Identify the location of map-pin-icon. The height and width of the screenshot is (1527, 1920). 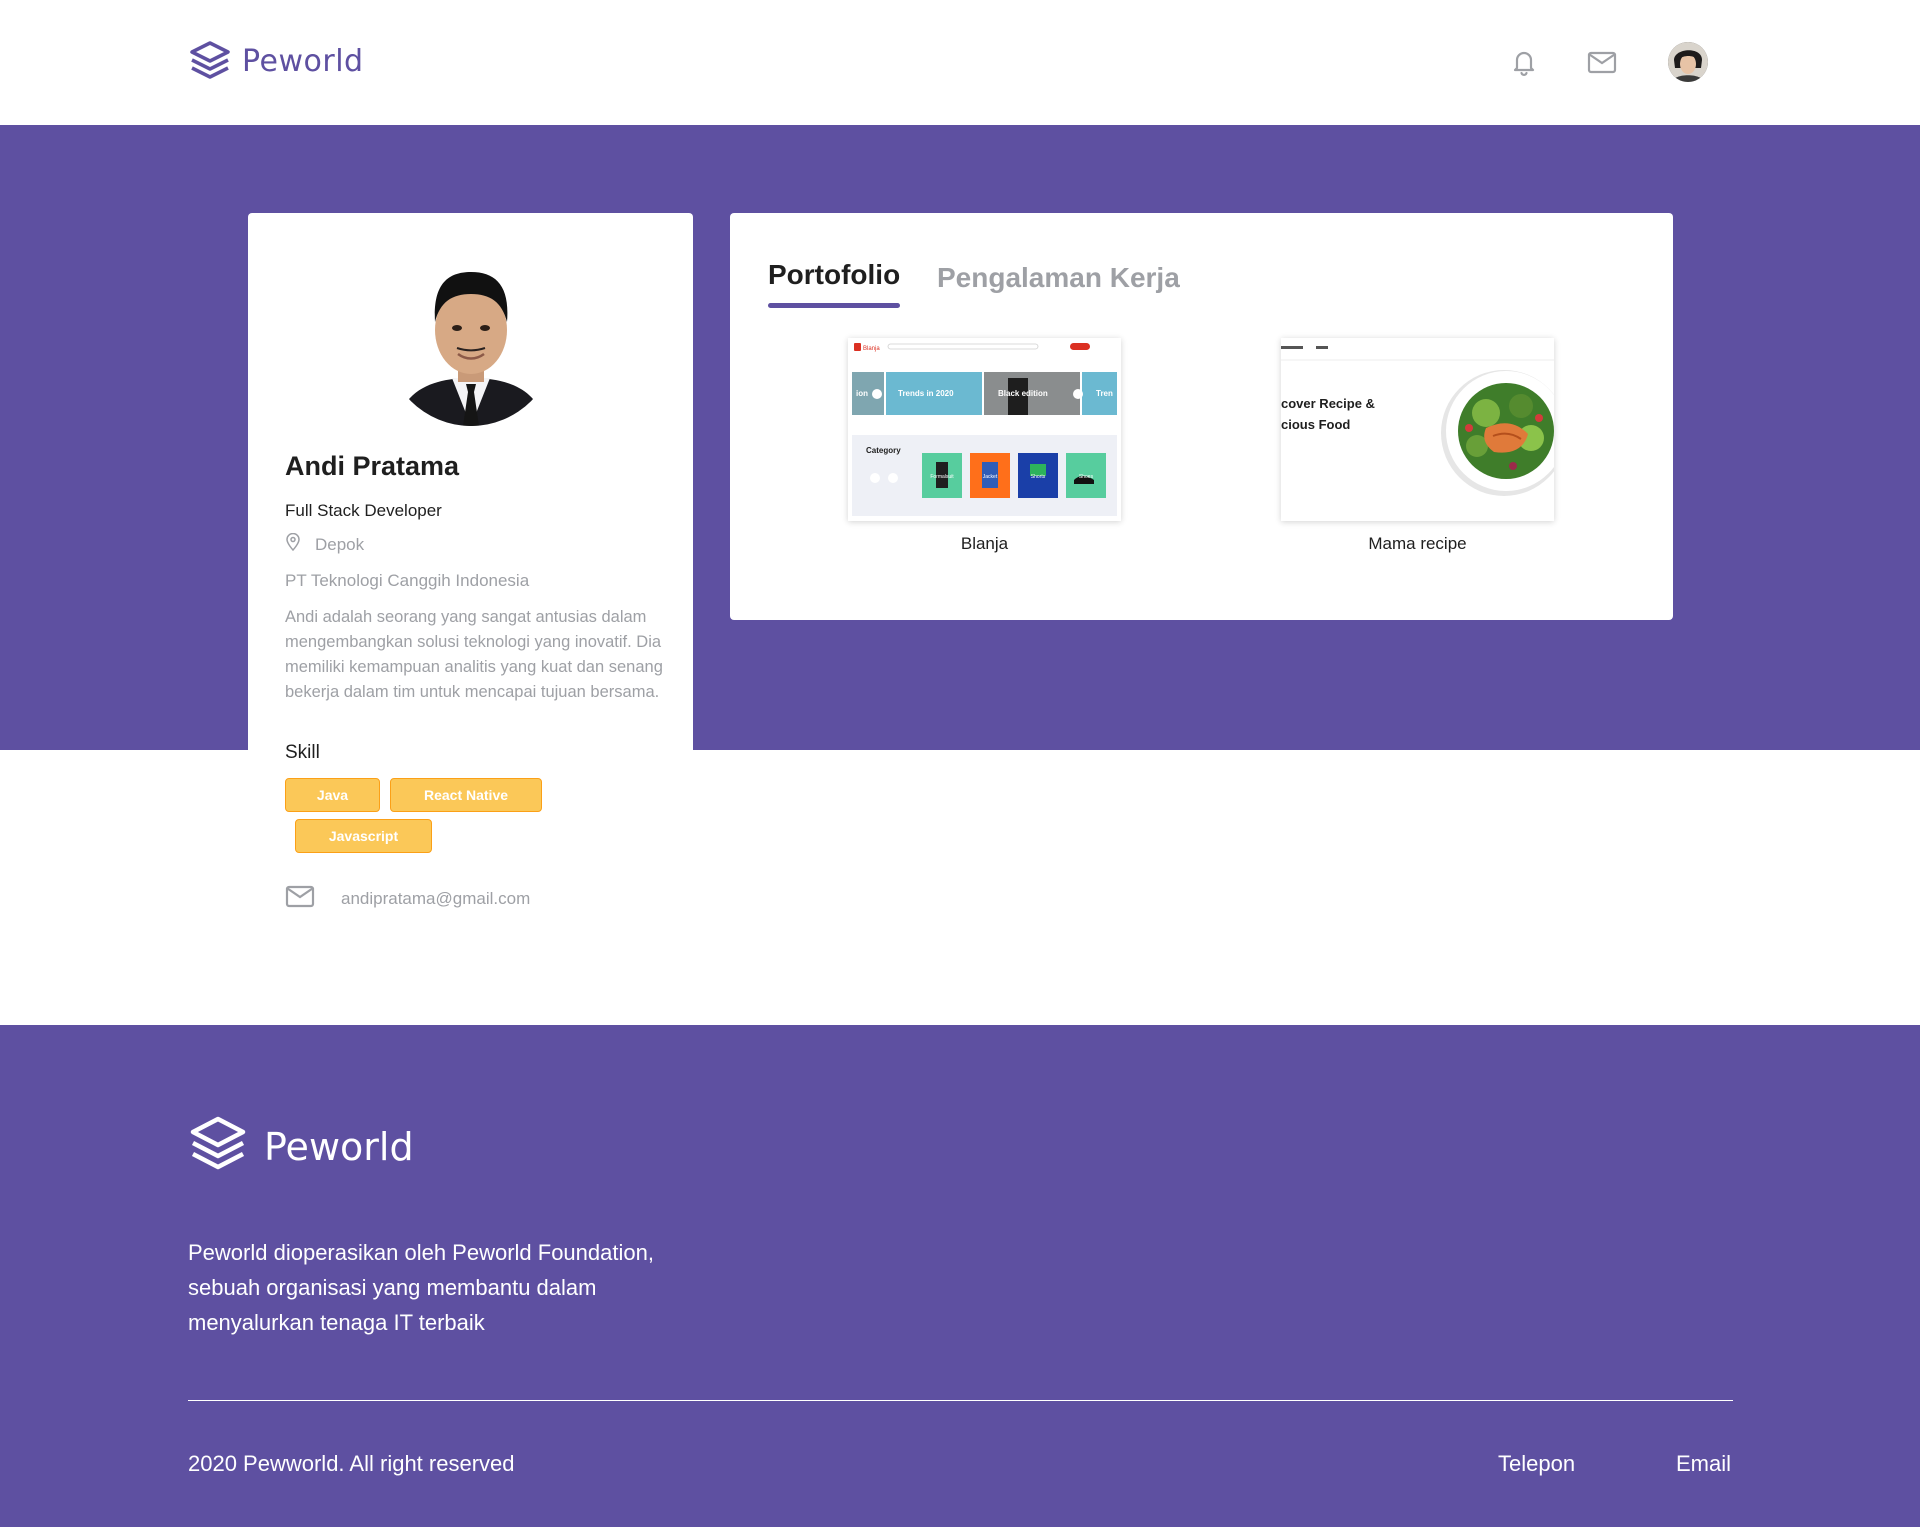
(293, 544).